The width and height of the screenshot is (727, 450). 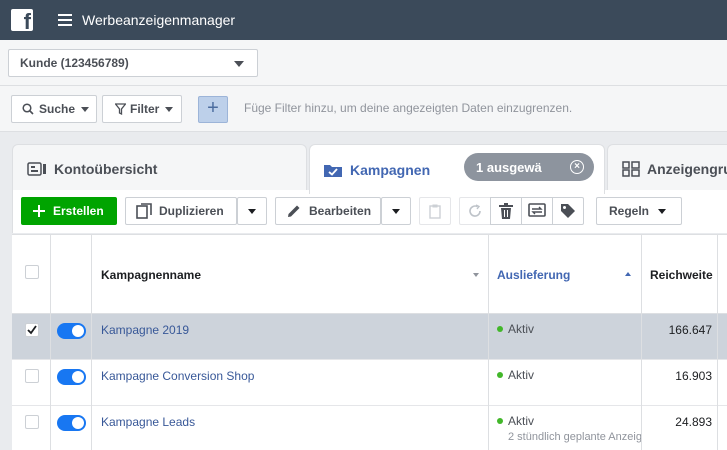 What do you see at coordinates (629, 211) in the screenshot?
I see `rules-button-label: Regeln` at bounding box center [629, 211].